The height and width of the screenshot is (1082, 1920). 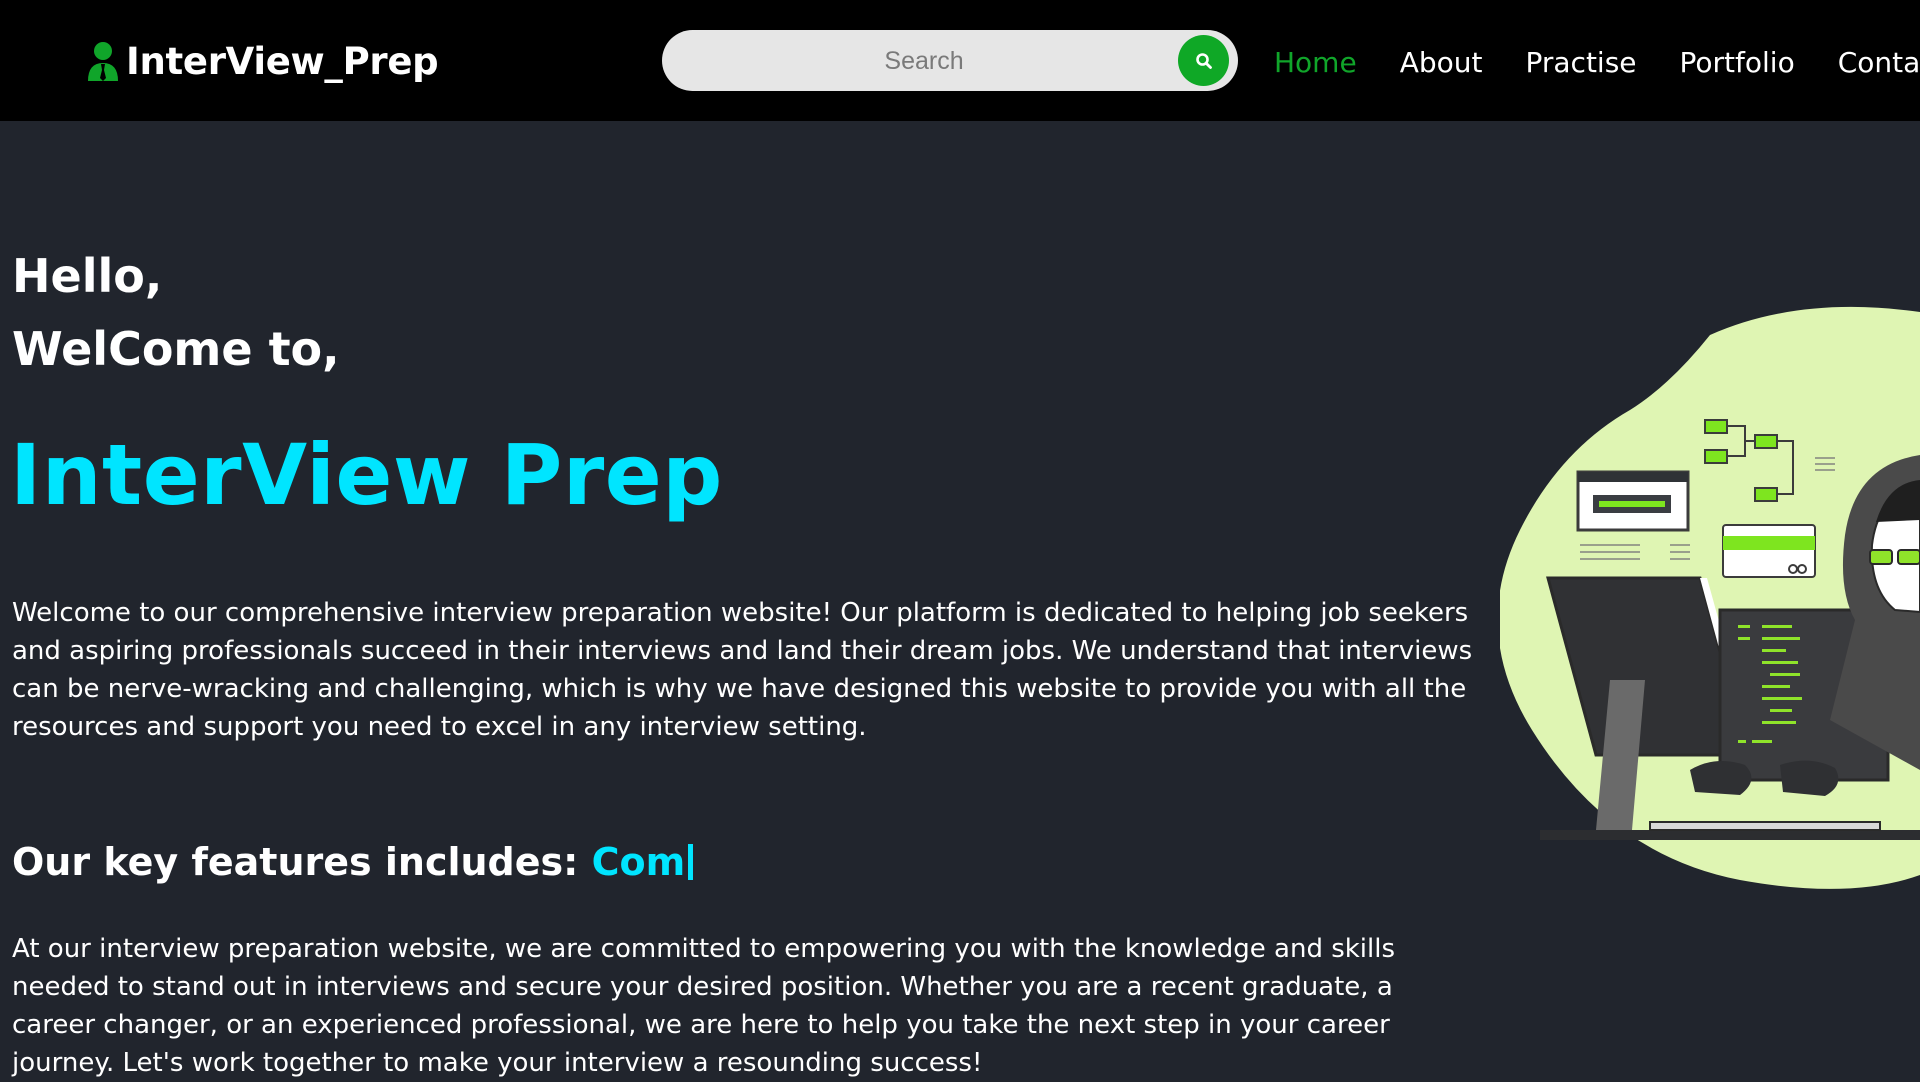 I want to click on main-nav: Home About Practise Portfolio Contact, so click(x=1597, y=62).